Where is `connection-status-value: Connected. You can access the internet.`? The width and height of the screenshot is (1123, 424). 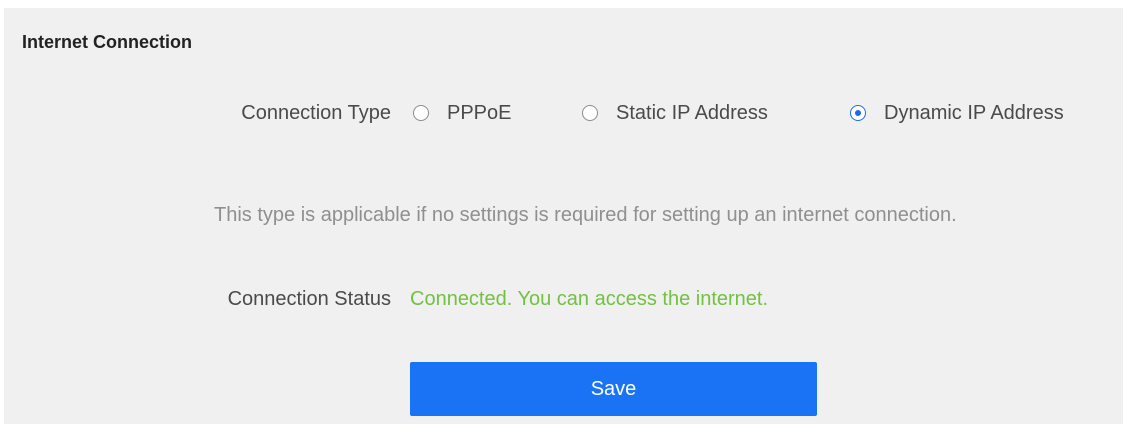
connection-status-value: Connected. You can access the internet. is located at coordinates (589, 299).